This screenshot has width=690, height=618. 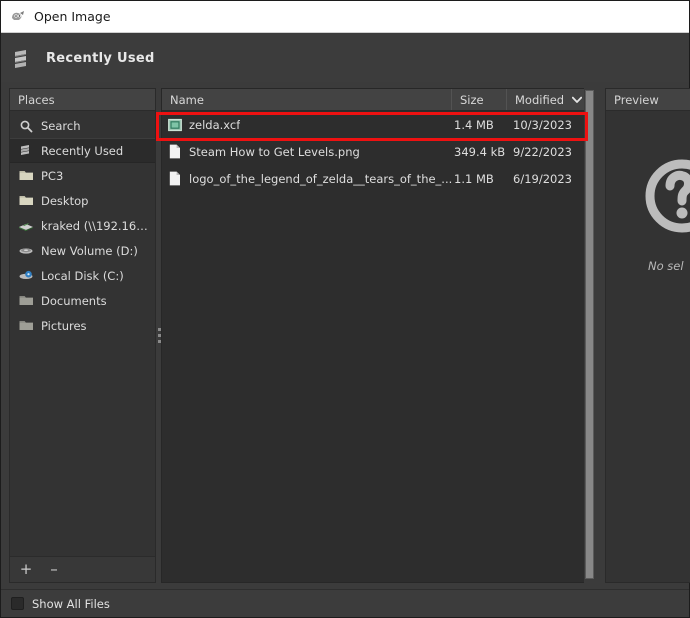 I want to click on file-modified-cell: 9/22/2023, so click(x=542, y=151).